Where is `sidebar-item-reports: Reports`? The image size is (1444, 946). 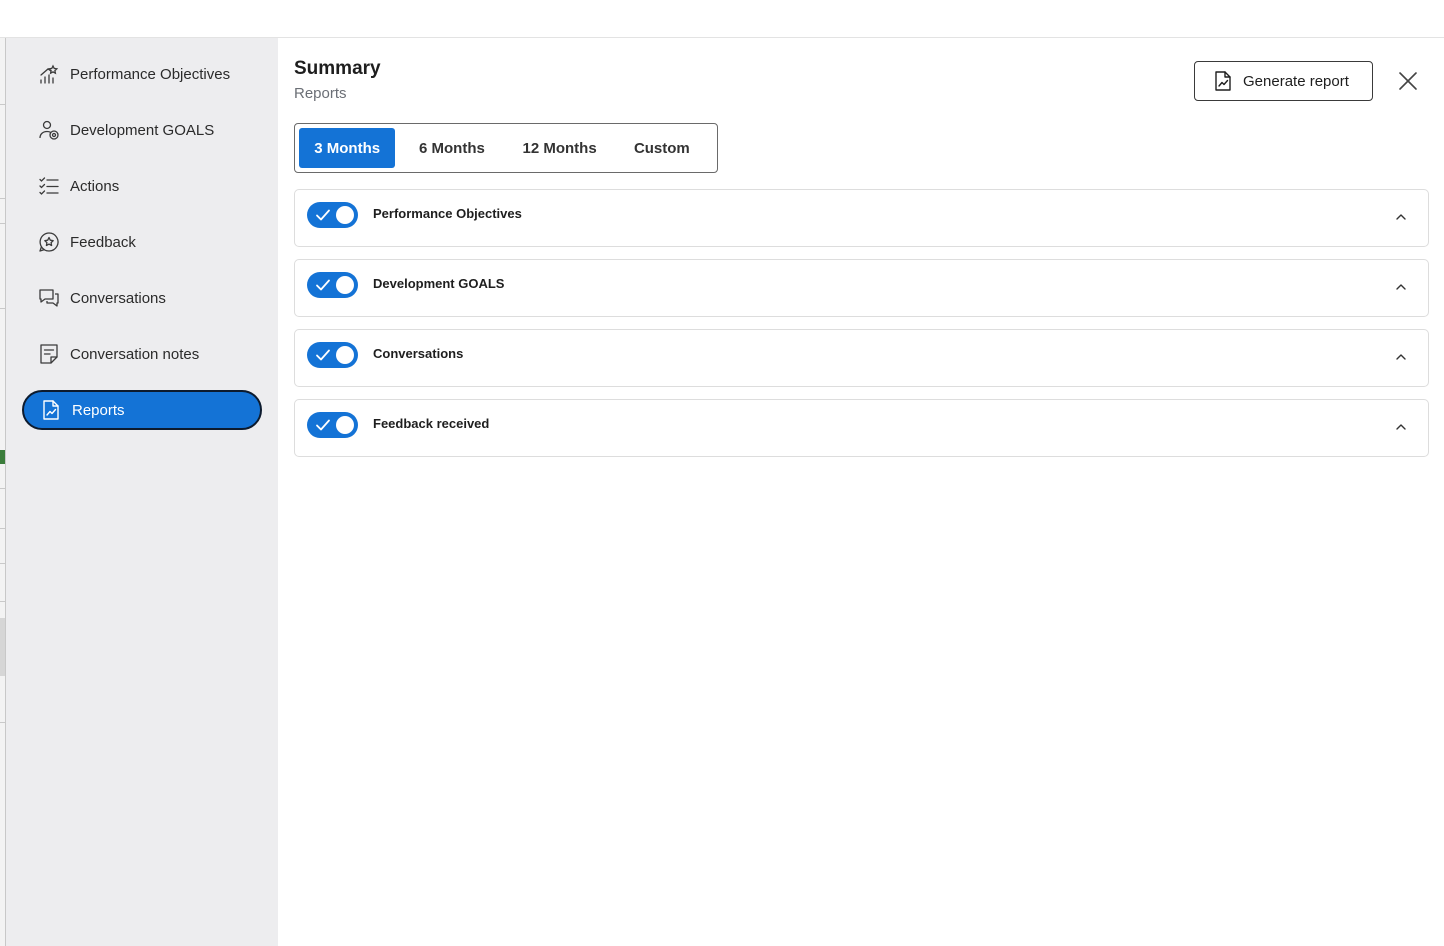
sidebar-item-reports: Reports is located at coordinates (142, 410).